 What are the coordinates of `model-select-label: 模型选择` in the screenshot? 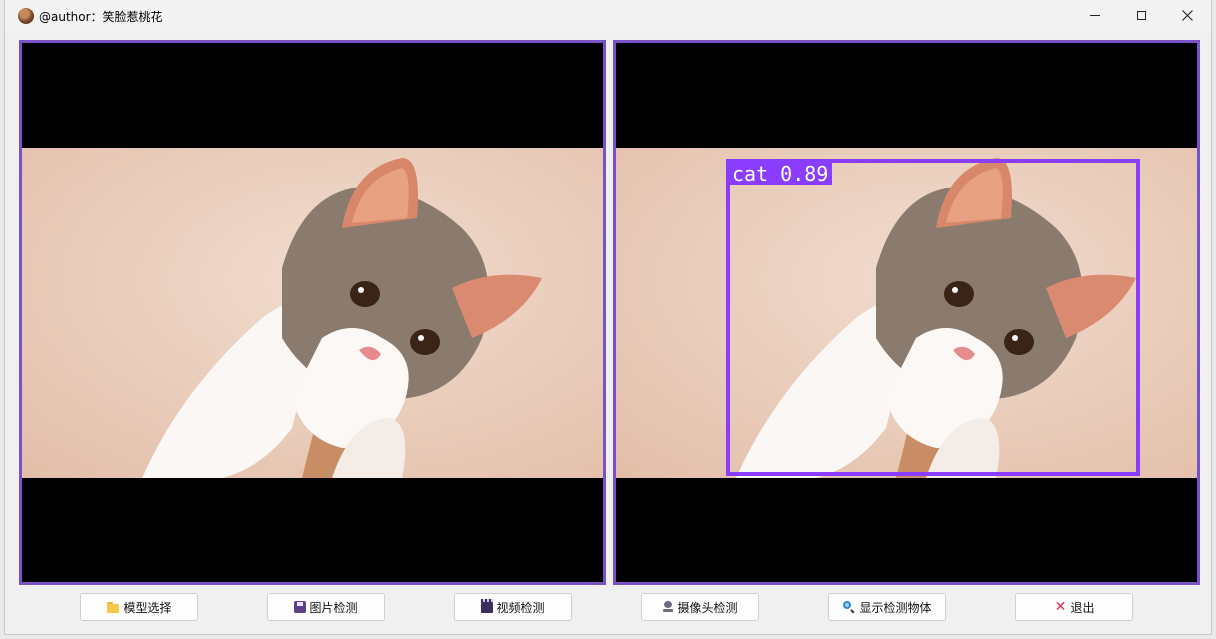 It's located at (147, 607).